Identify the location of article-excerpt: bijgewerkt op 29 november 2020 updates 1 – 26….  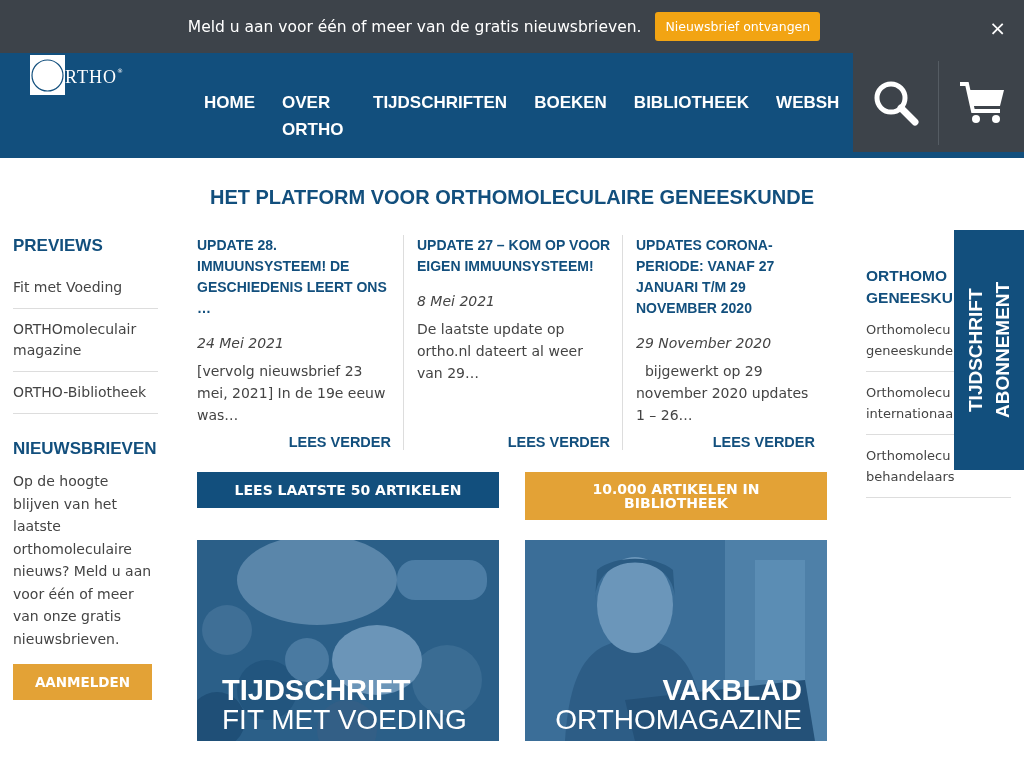
(723, 393).